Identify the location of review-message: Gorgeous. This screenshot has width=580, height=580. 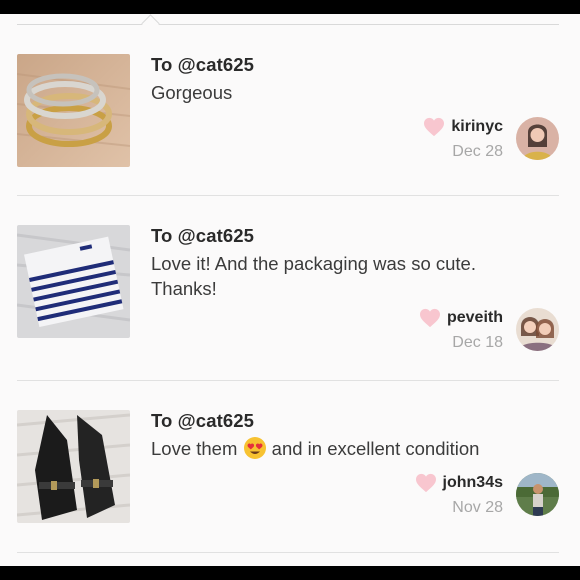
(192, 92).